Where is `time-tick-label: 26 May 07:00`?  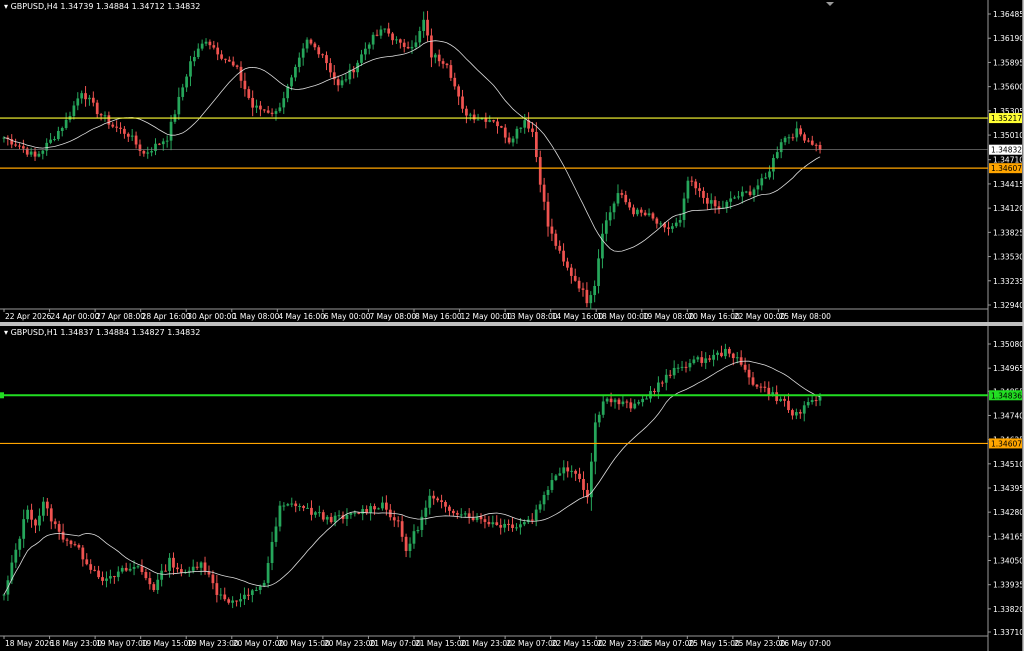
time-tick-label: 26 May 07:00 is located at coordinates (805, 643).